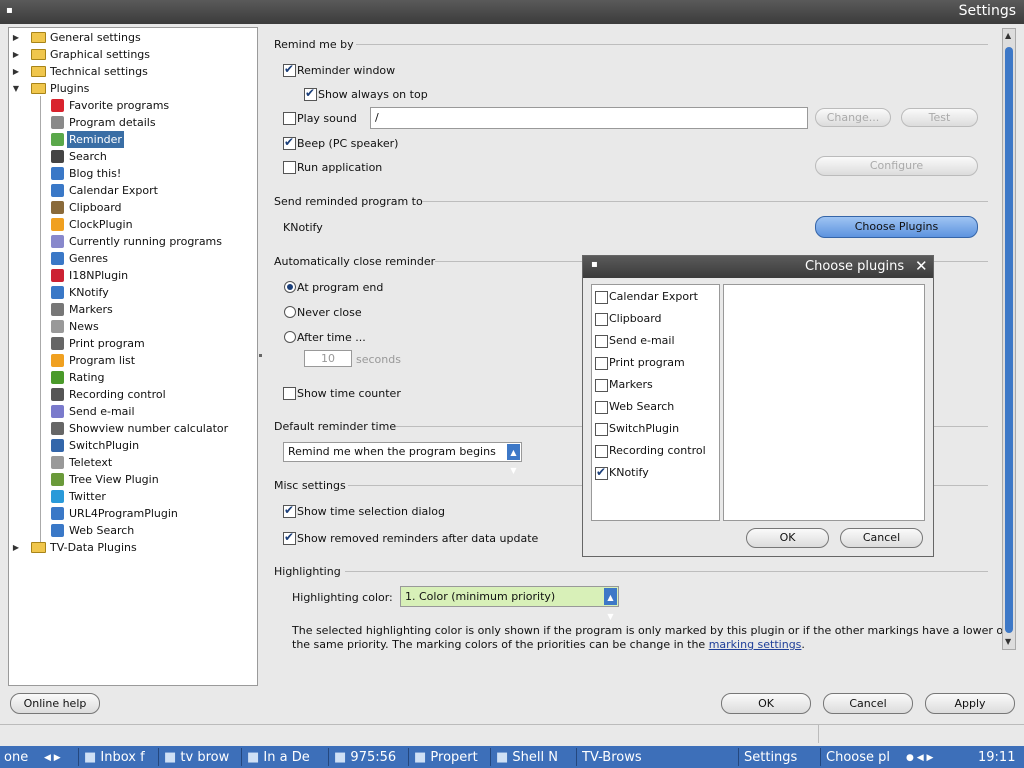  Describe the element at coordinates (133, 54) in the screenshot. I see `tree-item-graphical-settings: ▶ Graphical settings` at that location.